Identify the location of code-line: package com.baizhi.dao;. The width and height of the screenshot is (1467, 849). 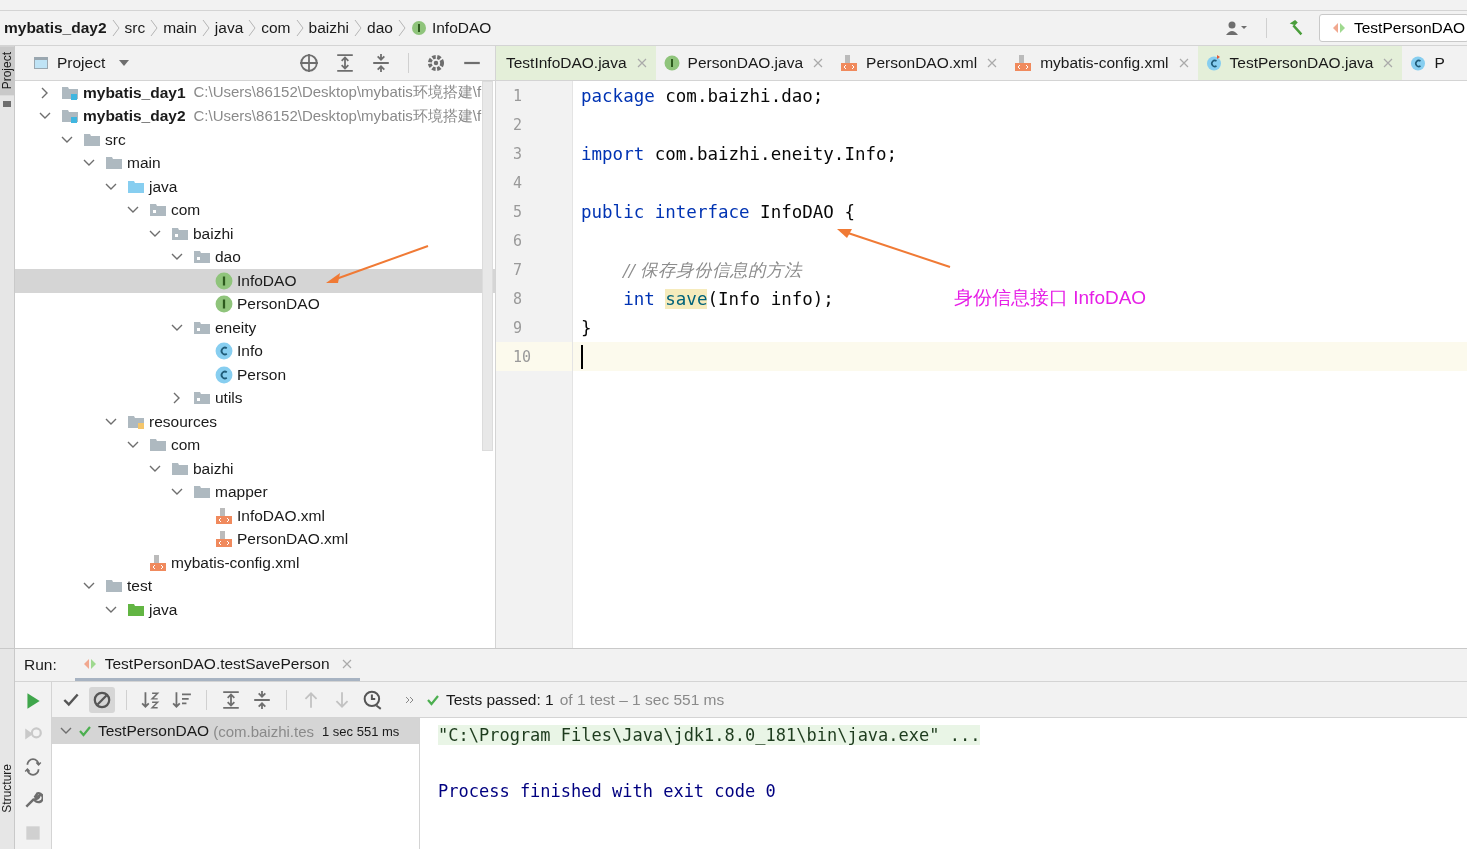
(702, 95).